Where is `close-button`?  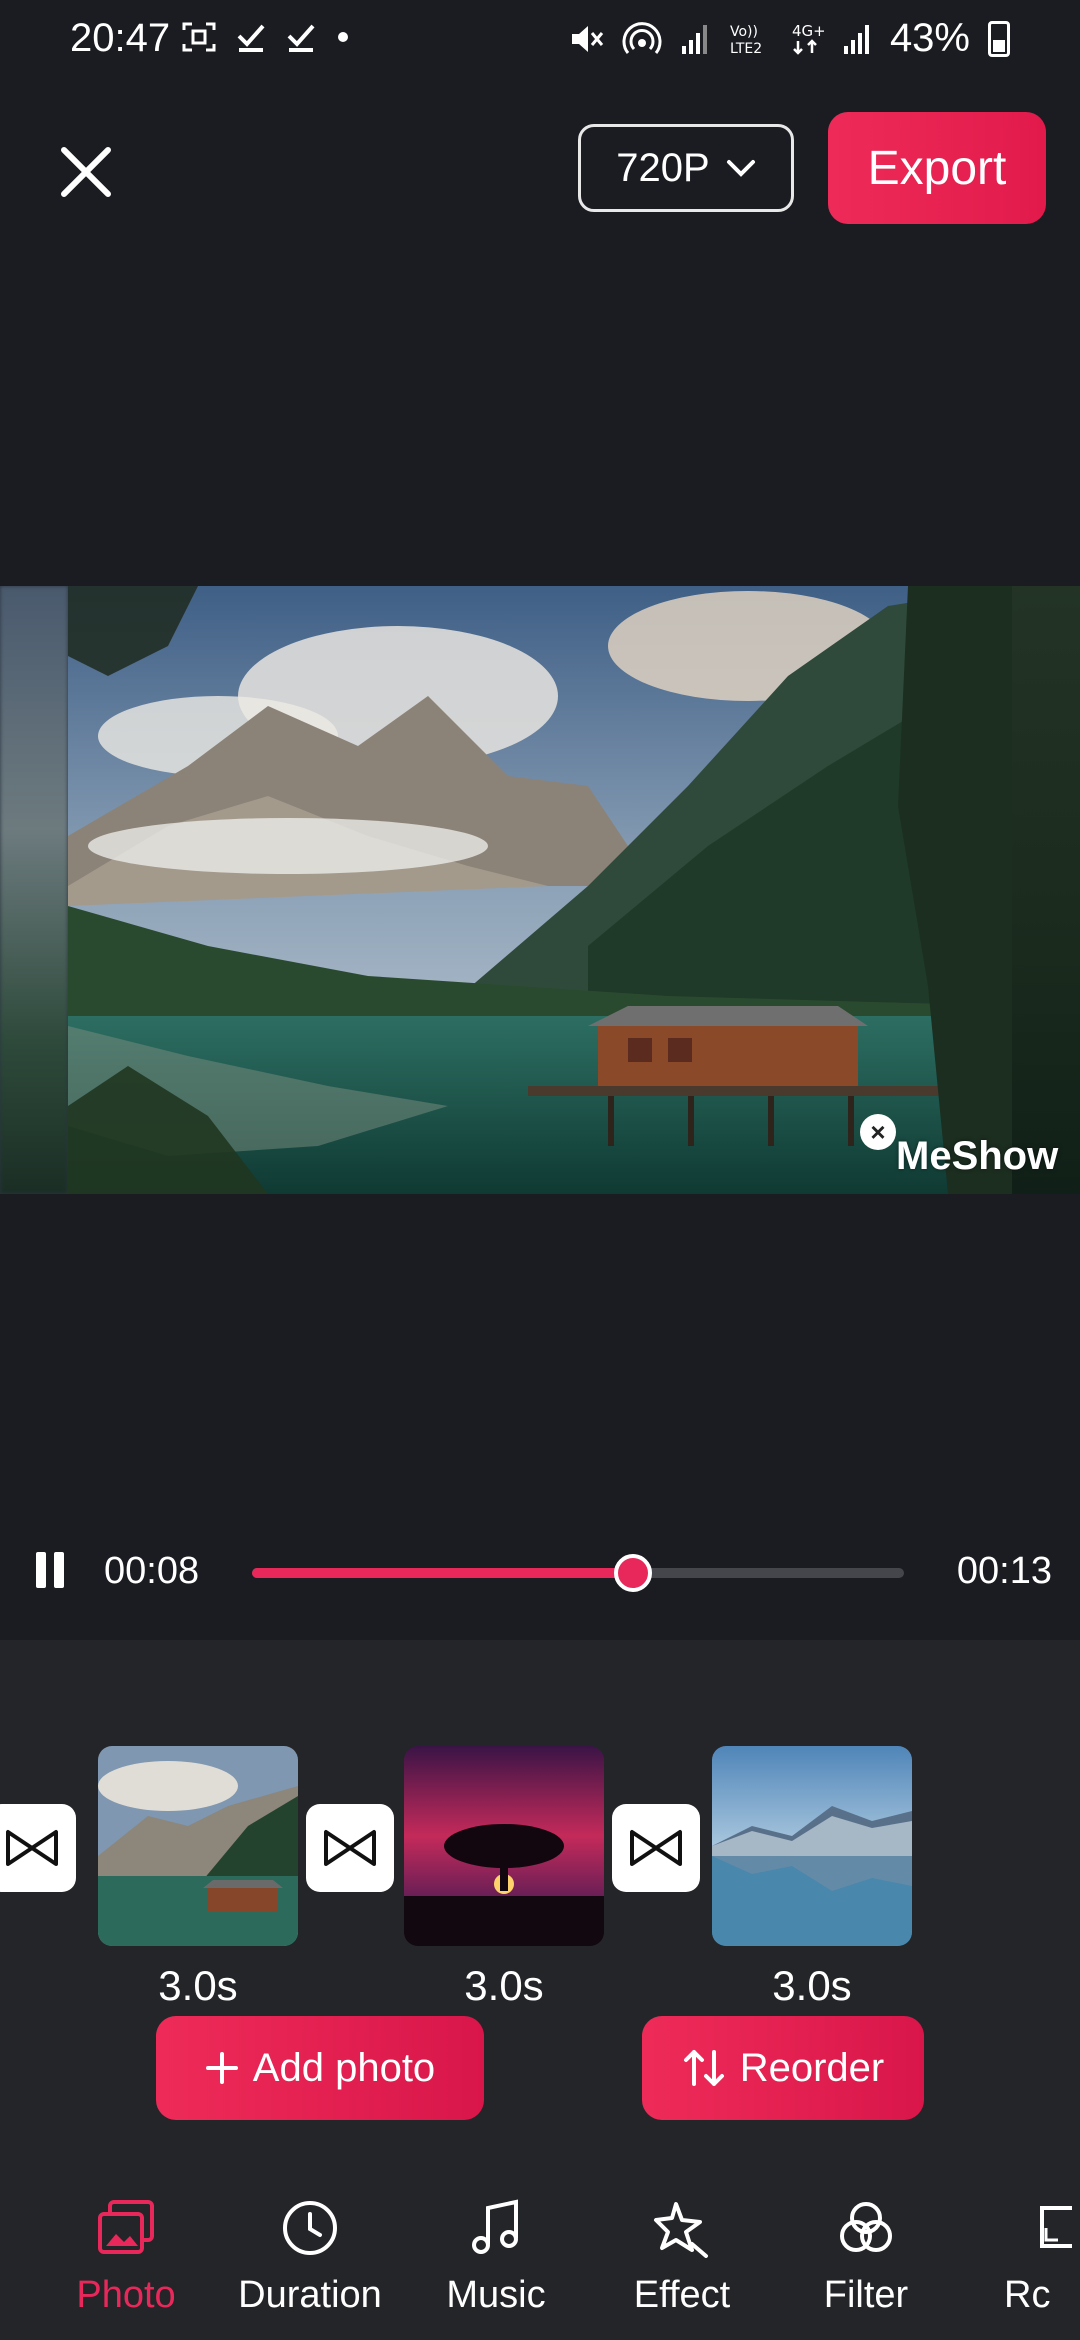 close-button is located at coordinates (86, 172).